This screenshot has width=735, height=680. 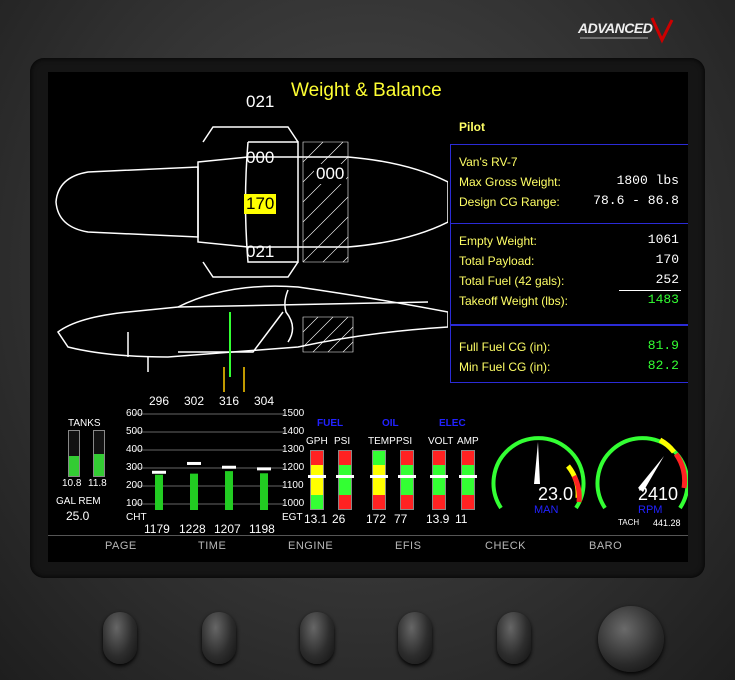 I want to click on cylinder-egt-value: 1179, so click(x=157, y=529).